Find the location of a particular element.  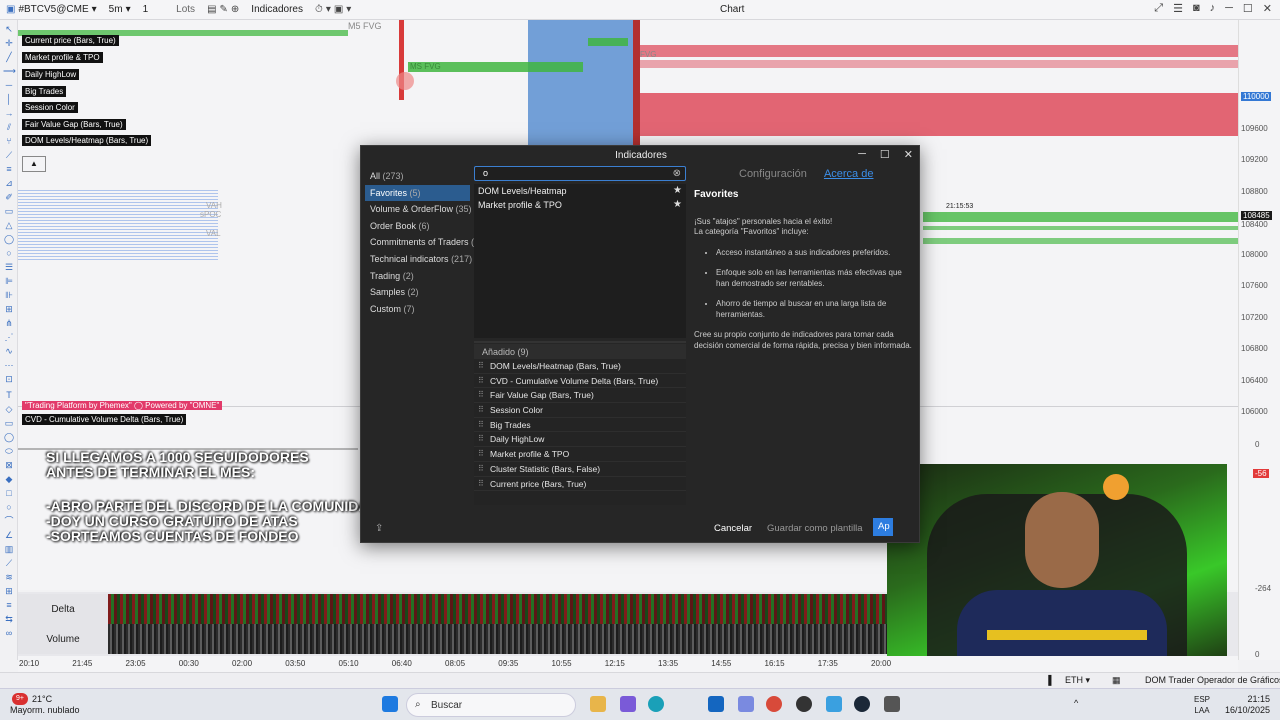

stack-icon: ≡ is located at coordinates (9, 605).